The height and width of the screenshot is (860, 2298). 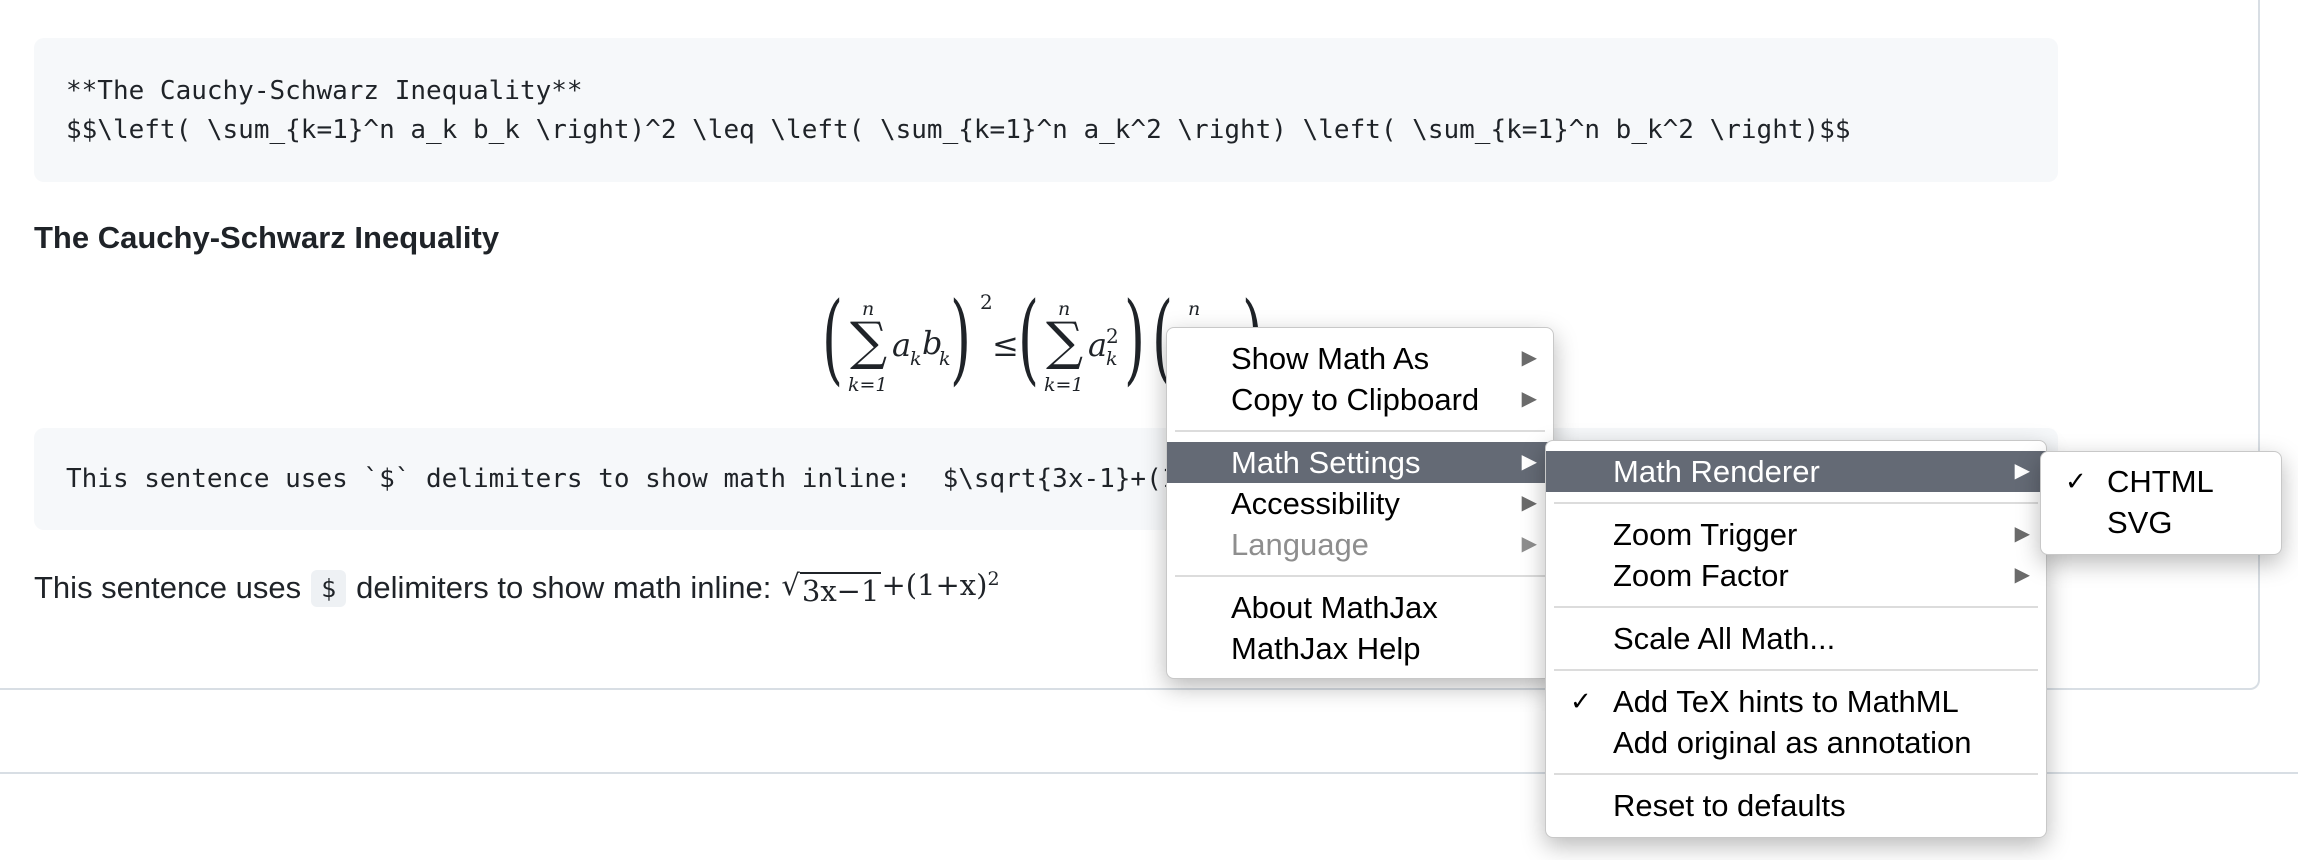 I want to click on sum-upper-limit-3: n, so click(x=1194, y=309).